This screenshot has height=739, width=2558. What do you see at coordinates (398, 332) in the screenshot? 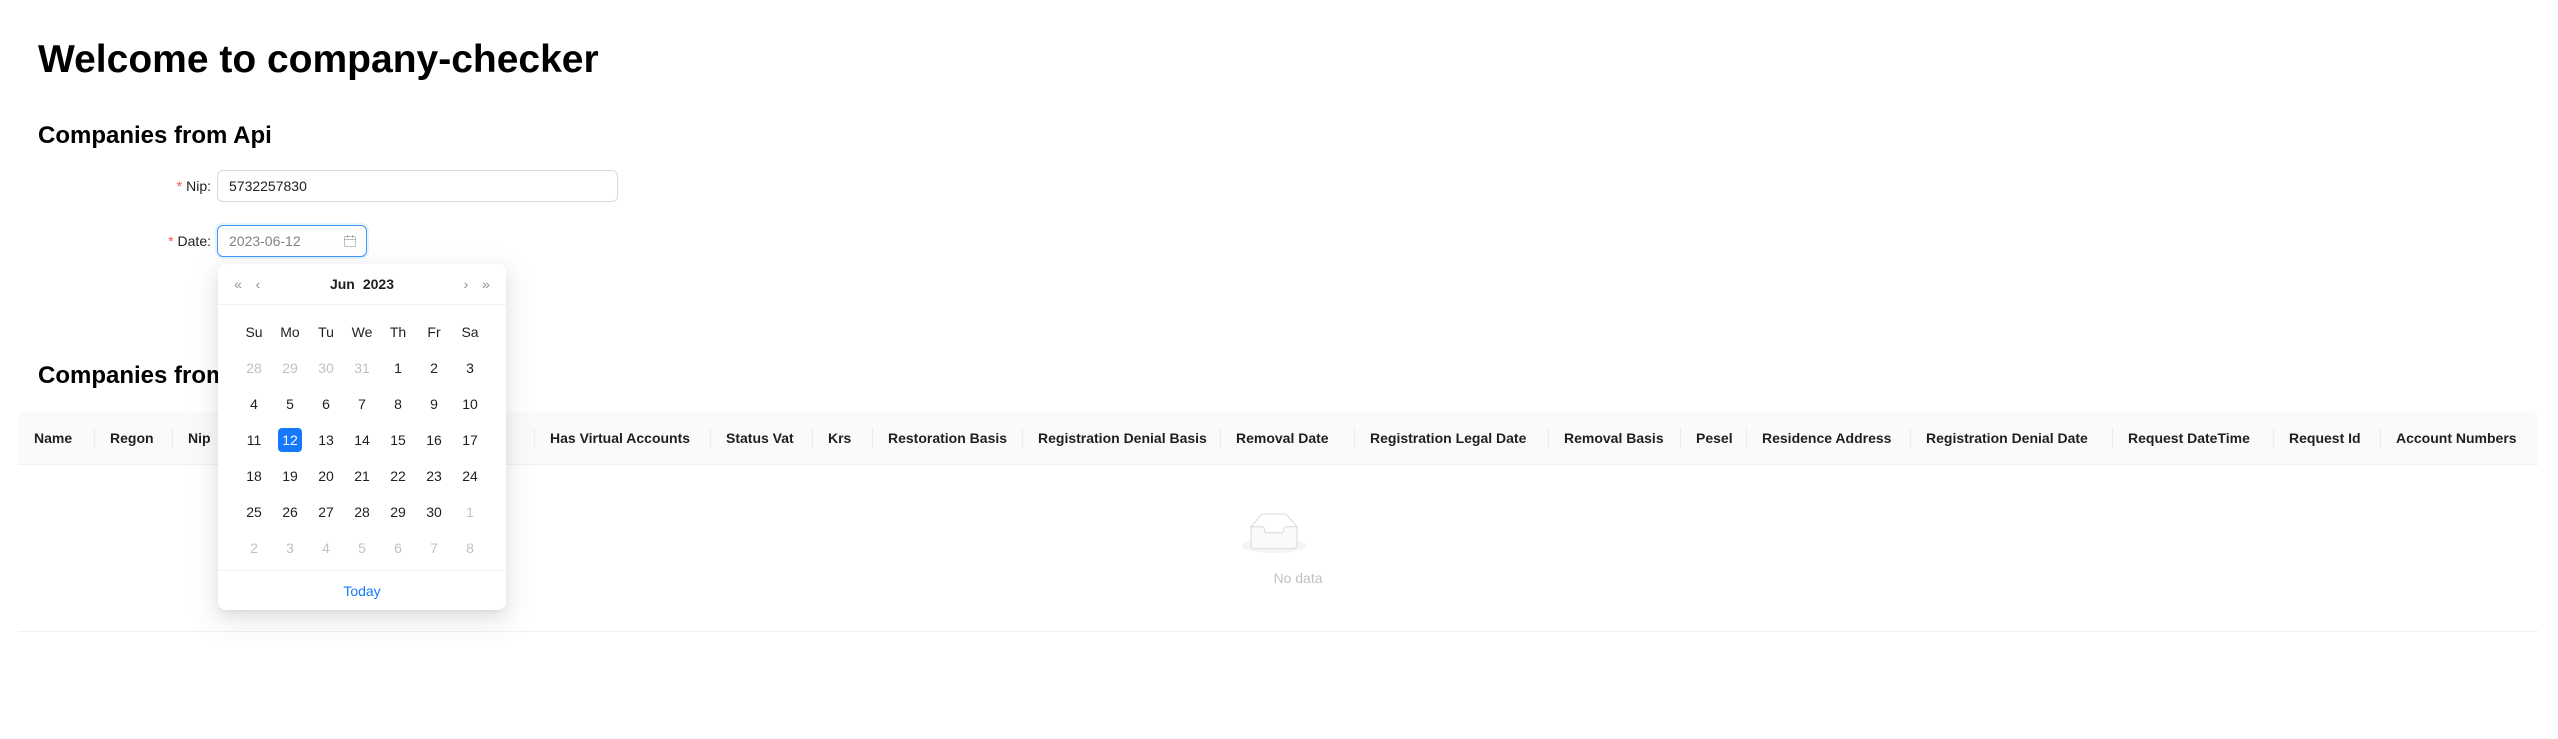
I see `weekday-label: Th` at bounding box center [398, 332].